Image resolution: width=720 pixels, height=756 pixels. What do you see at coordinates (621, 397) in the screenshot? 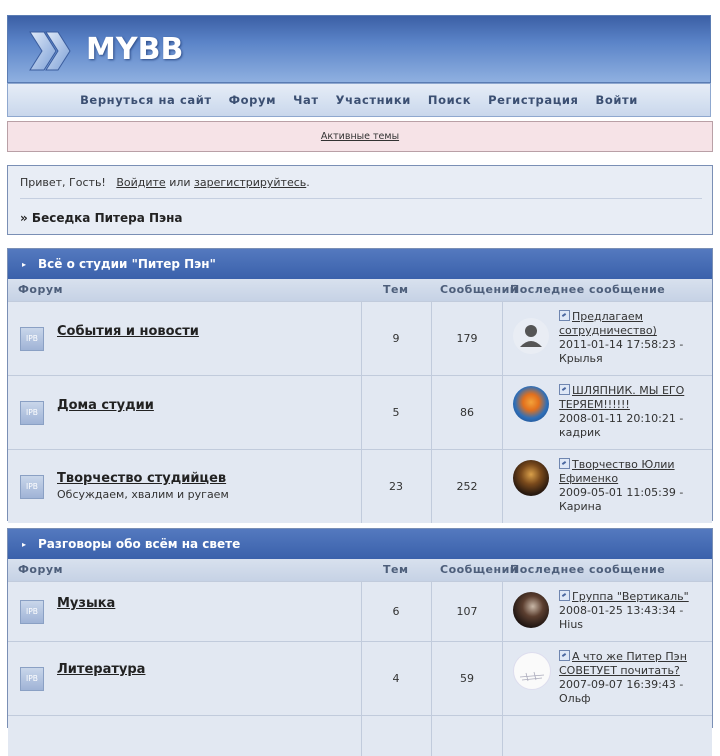
I see `last-post-link: ШЛЯПНИК. МЫ ЕГО ТЕРЯЕМ!!!!!!` at bounding box center [621, 397].